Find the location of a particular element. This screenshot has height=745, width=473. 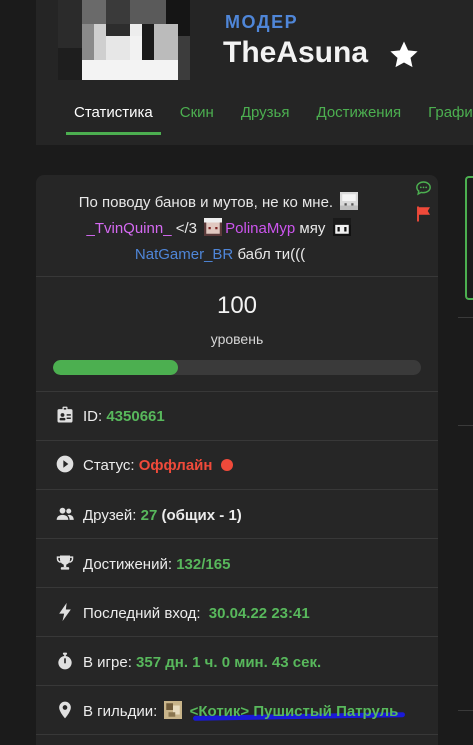

friends-count: 27 is located at coordinates (149, 515).